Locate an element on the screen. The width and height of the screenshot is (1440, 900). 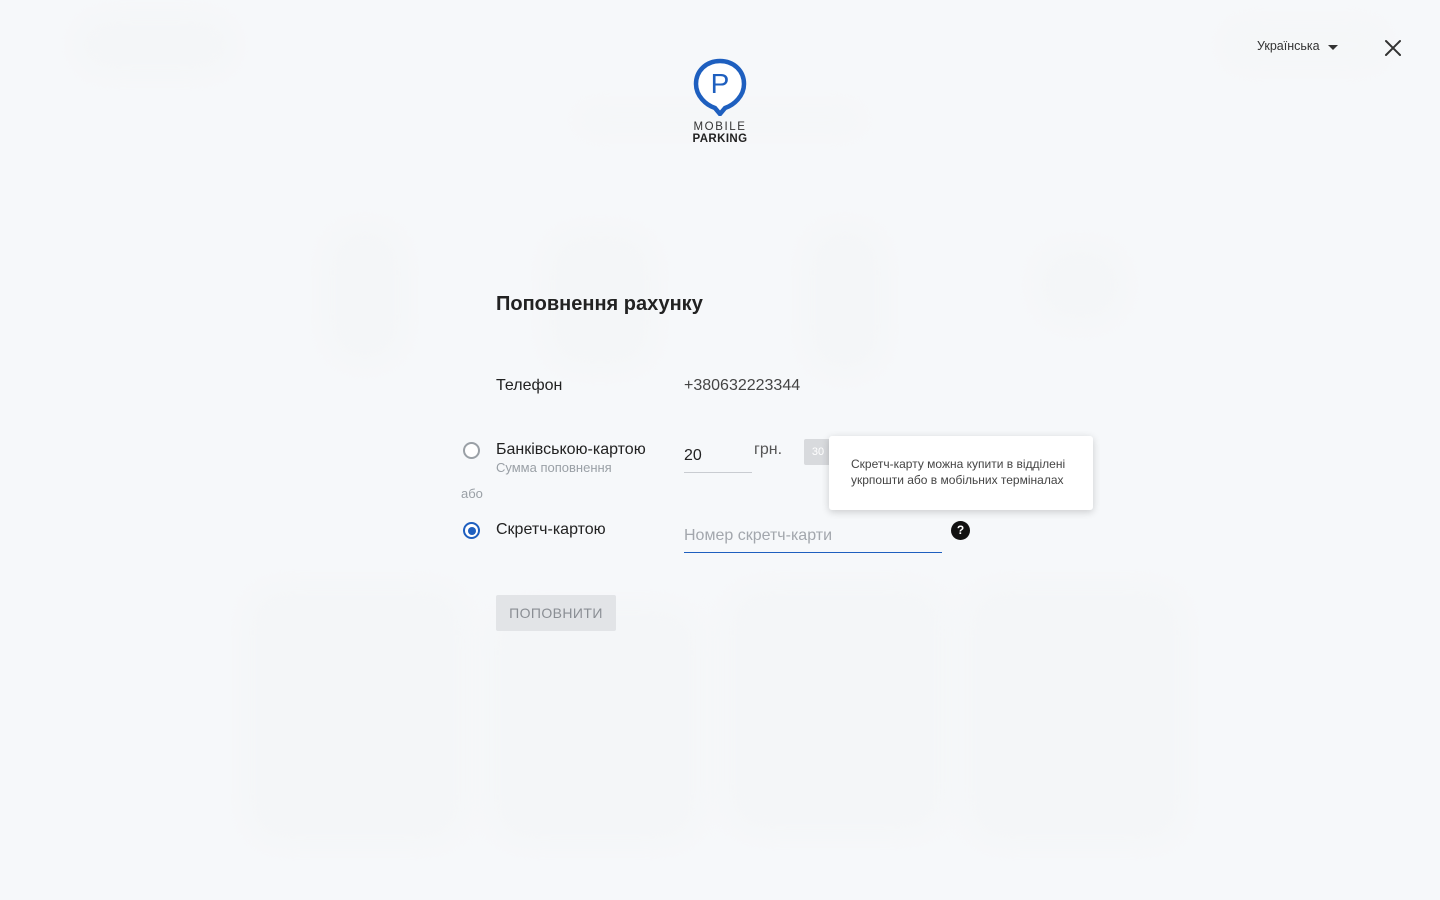
phone-label: Телефон is located at coordinates (529, 385).